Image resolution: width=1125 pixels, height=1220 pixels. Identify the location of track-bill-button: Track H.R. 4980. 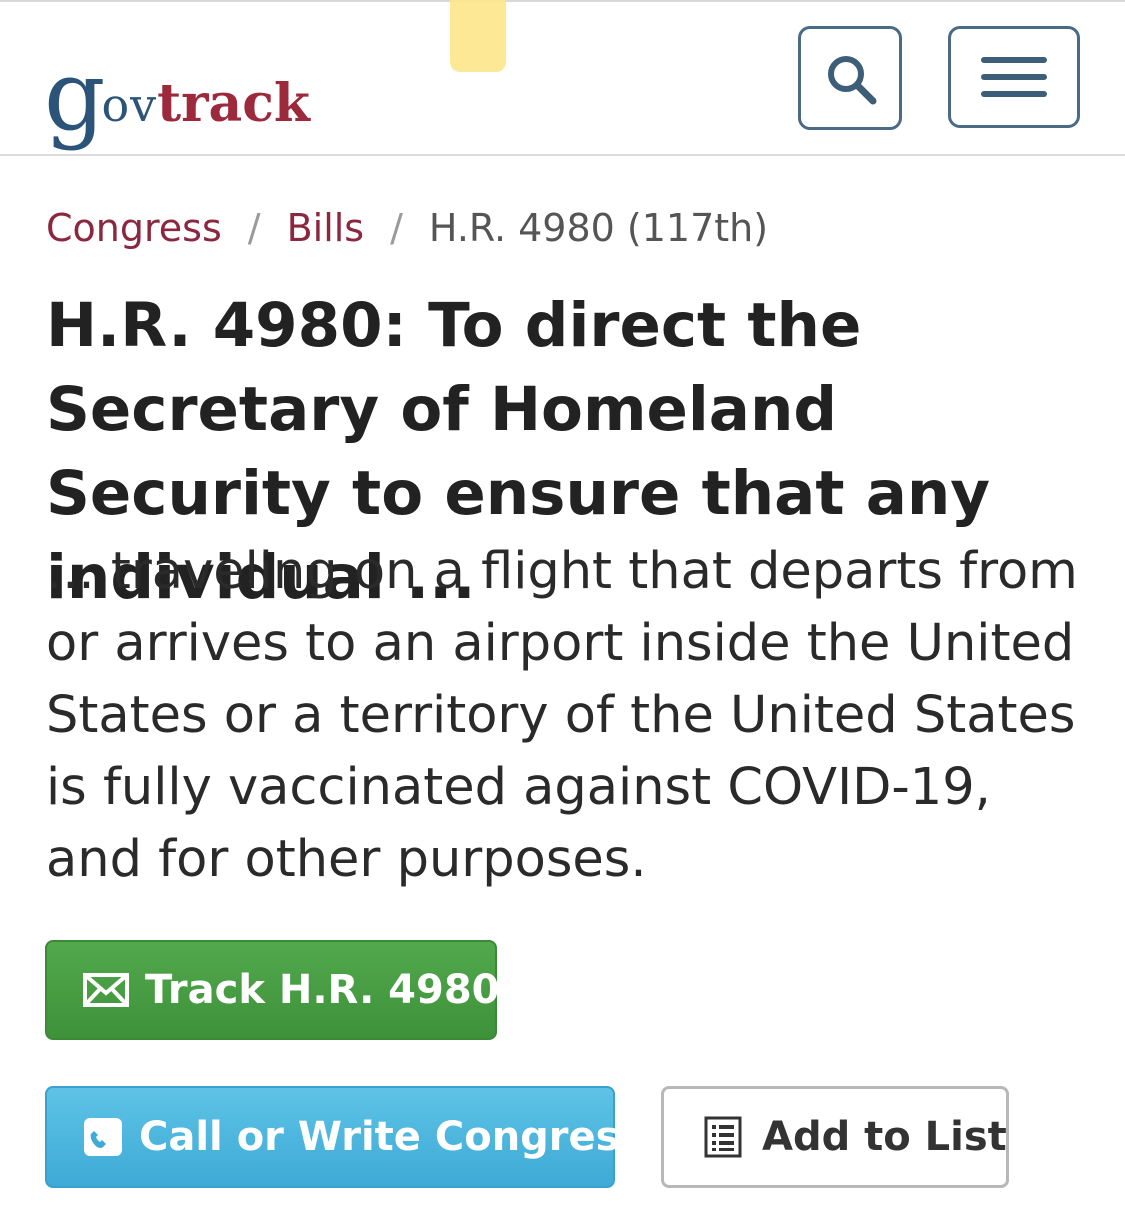
(272, 990).